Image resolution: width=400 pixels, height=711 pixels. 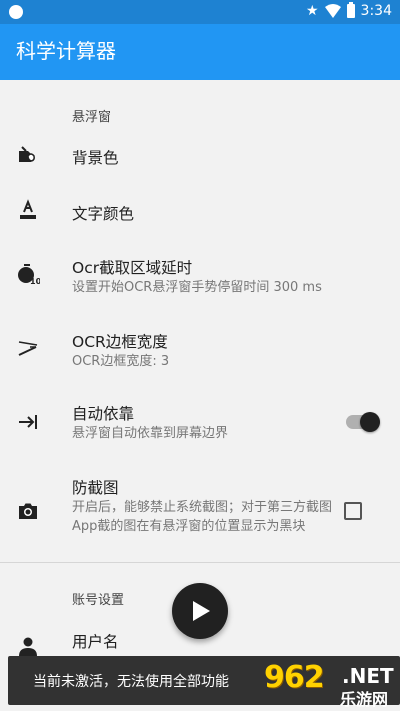 I want to click on status-bar: ★ 3:34, so click(x=200, y=12).